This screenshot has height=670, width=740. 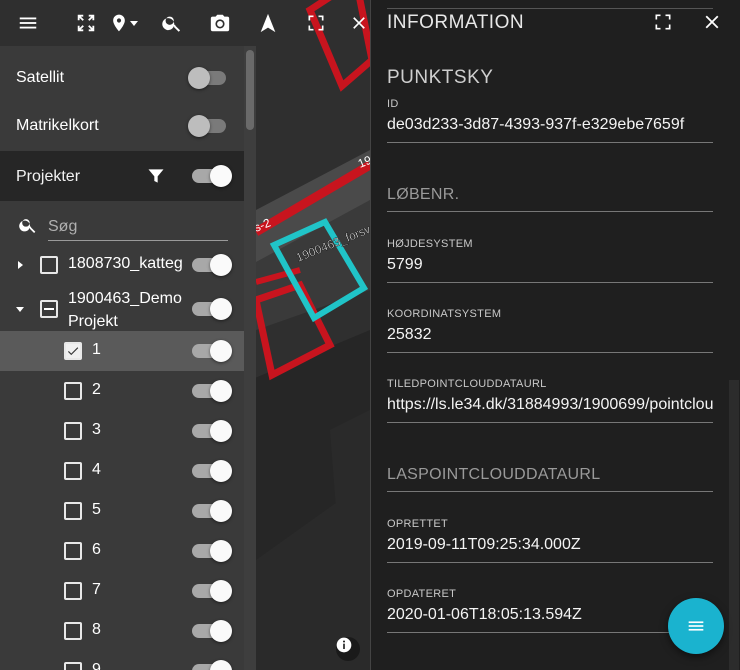 I want to click on satellite-toggle, so click(x=209, y=78).